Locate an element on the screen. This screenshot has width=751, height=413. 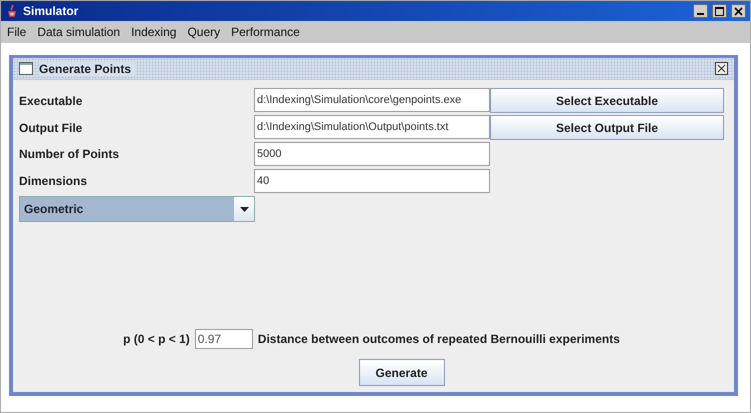
text-field: 40 is located at coordinates (372, 181).